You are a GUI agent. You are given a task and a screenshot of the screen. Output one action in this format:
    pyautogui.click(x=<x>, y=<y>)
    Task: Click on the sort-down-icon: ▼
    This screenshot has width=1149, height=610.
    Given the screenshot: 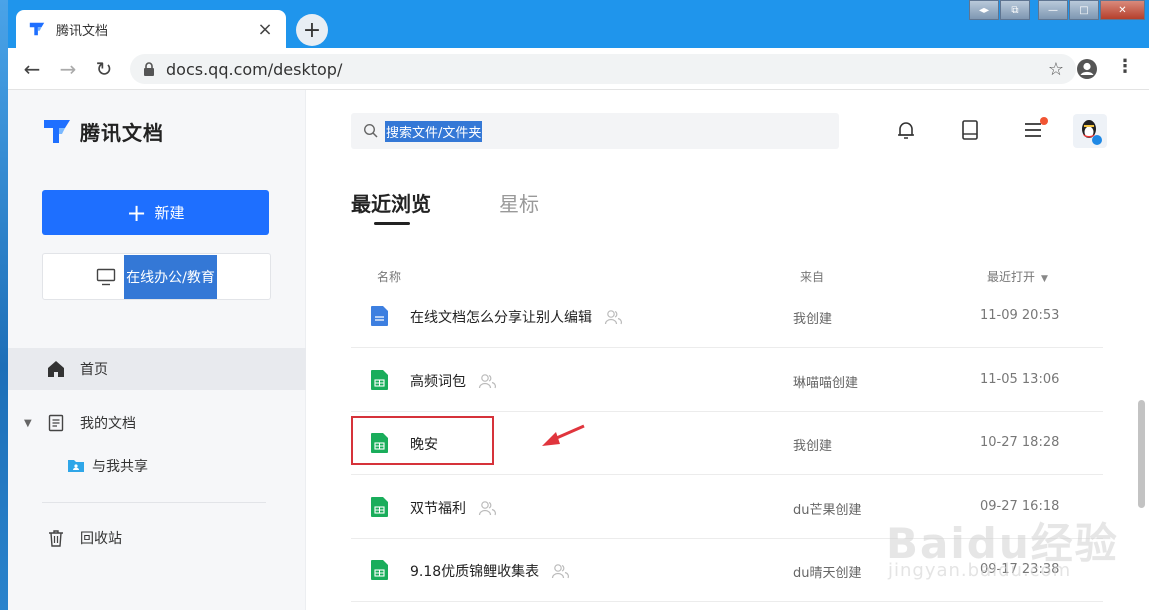 What is the action you would take?
    pyautogui.click(x=1044, y=279)
    